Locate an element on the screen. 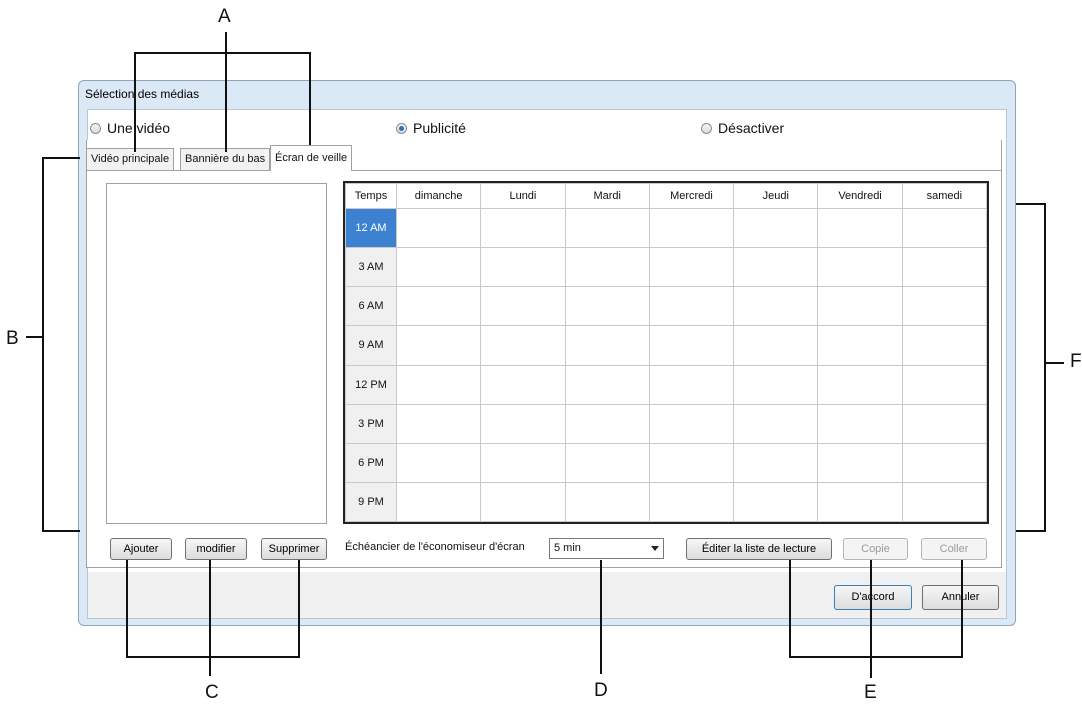  col-header-time: Temps is located at coordinates (371, 196).